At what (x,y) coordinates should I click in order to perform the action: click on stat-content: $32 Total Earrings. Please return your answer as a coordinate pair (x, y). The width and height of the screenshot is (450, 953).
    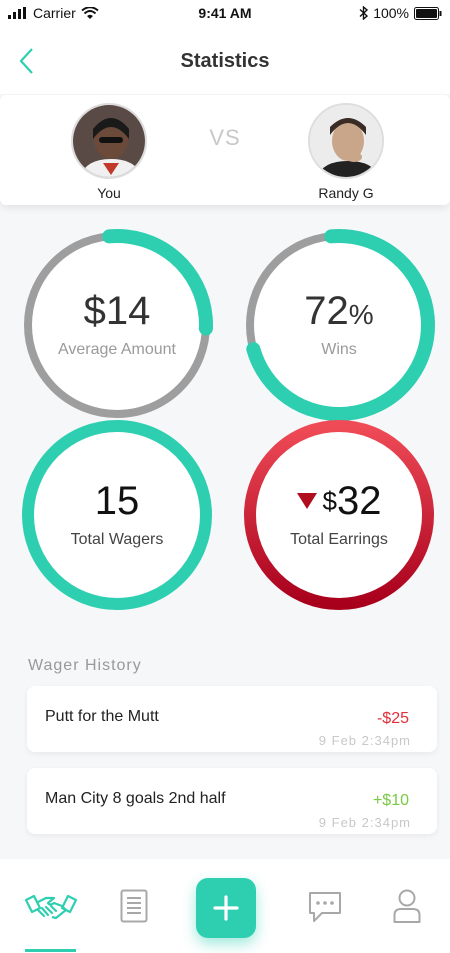
    Looking at the image, I should click on (339, 515).